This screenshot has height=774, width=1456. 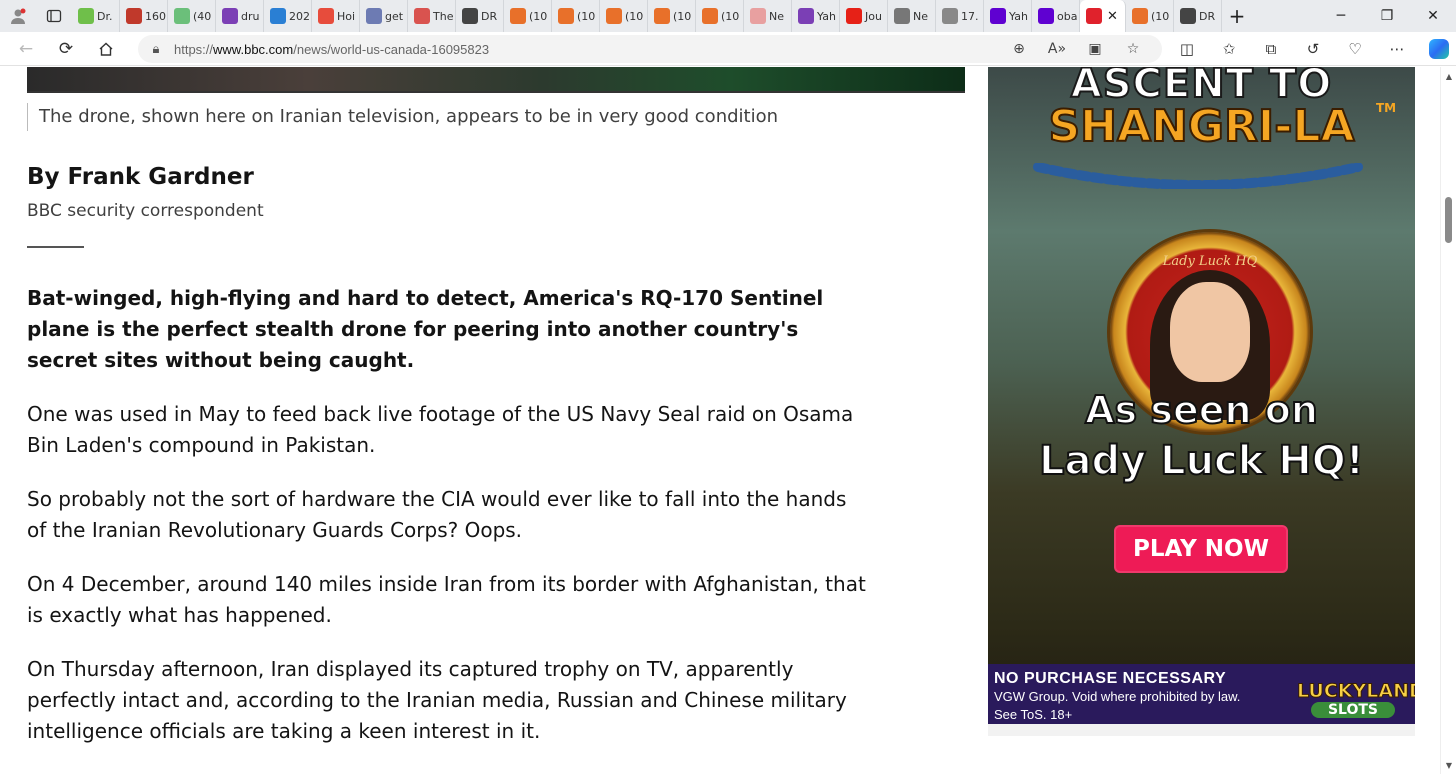 What do you see at coordinates (1112, 16) in the screenshot?
I see `close-tab-icon: ✕` at bounding box center [1112, 16].